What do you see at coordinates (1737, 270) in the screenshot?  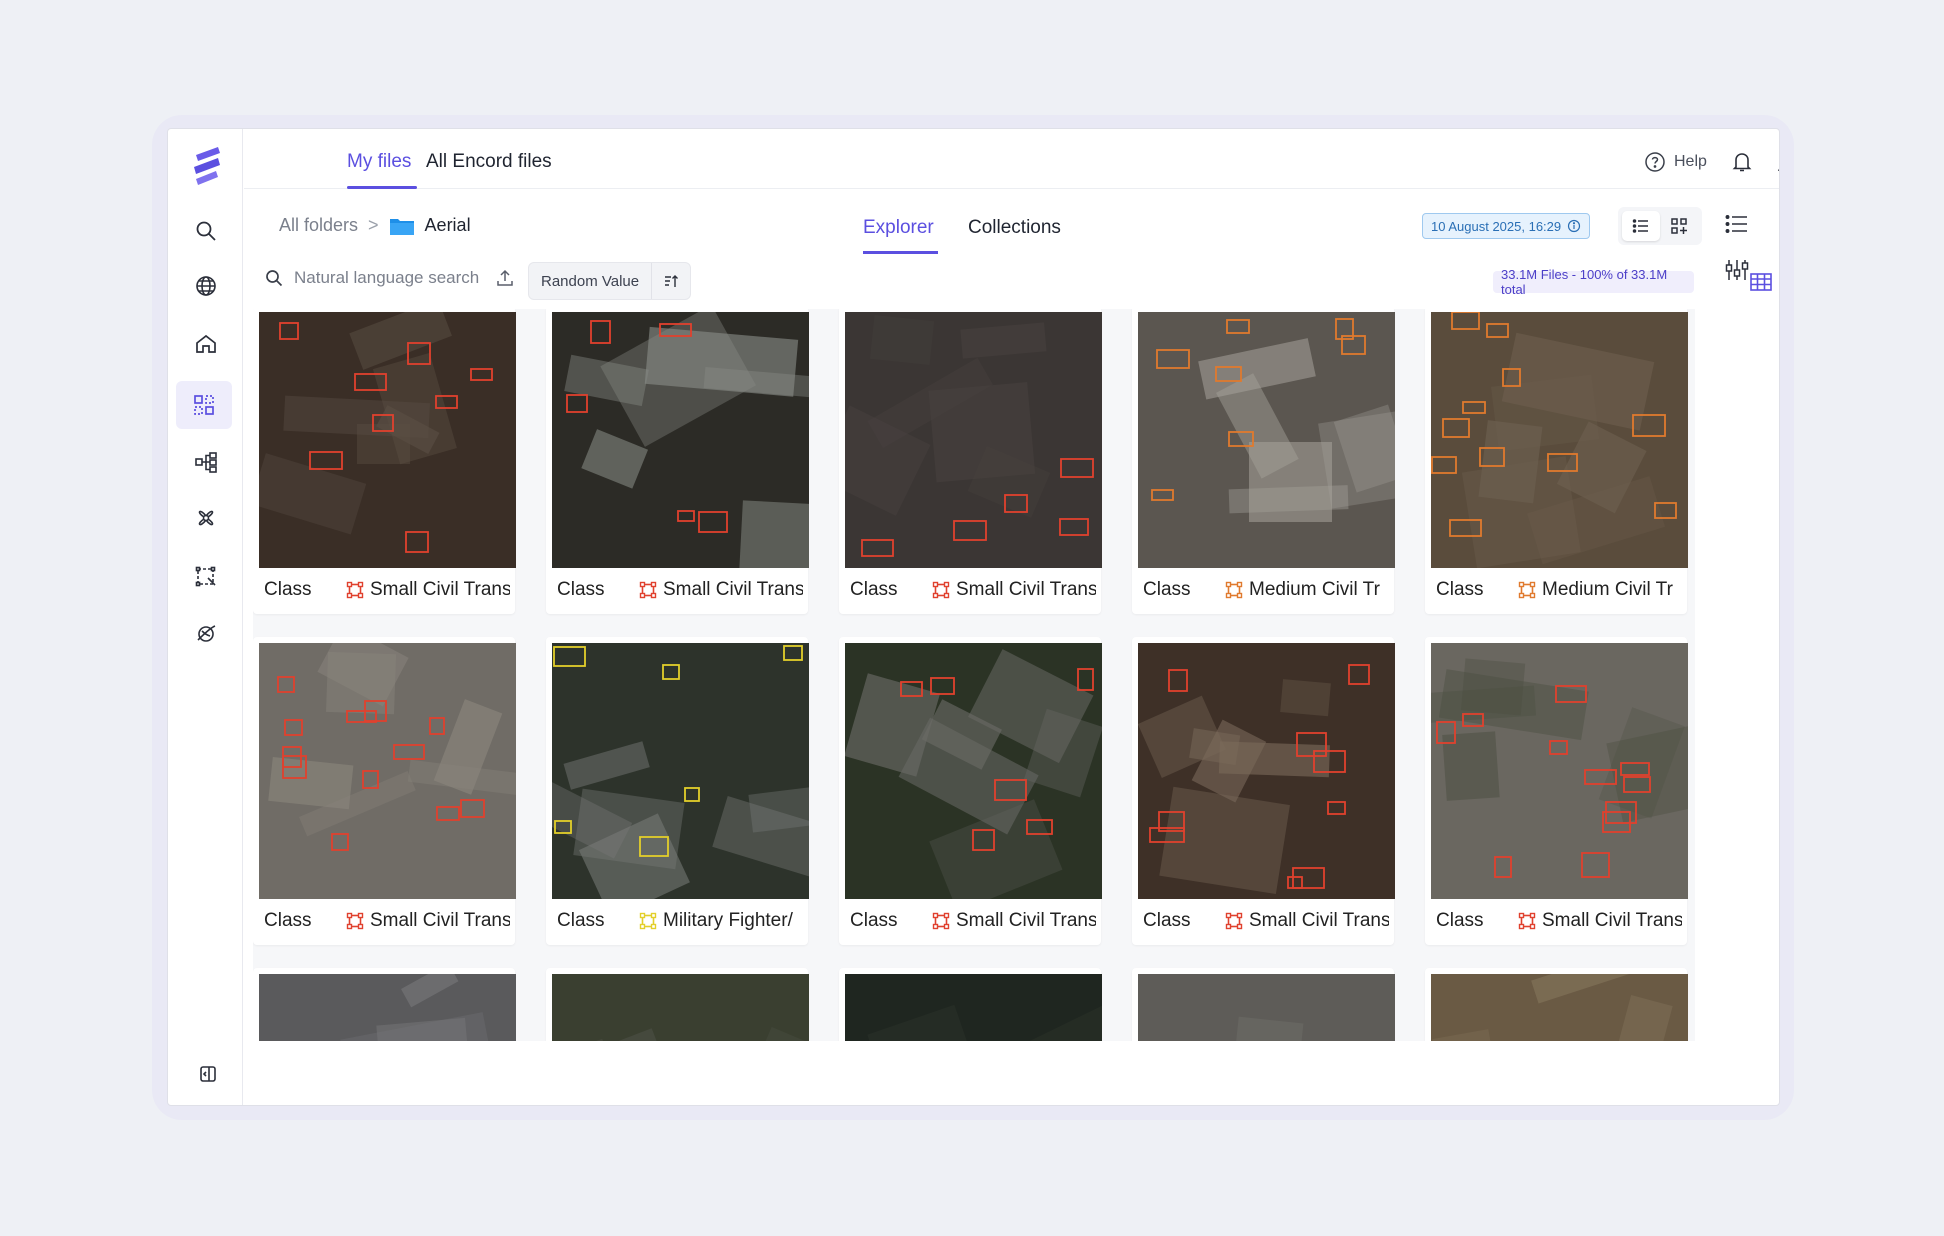 I see `filter-sliders-icon` at bounding box center [1737, 270].